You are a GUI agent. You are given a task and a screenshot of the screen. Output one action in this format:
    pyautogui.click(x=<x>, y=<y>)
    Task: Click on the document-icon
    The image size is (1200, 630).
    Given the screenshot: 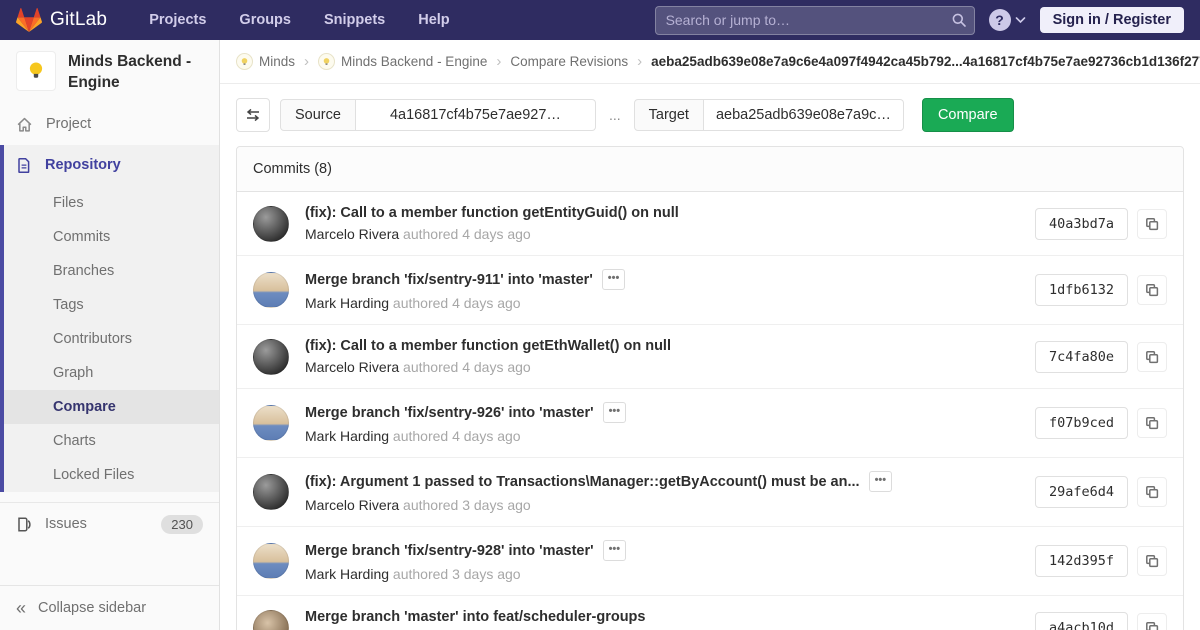 What is the action you would take?
    pyautogui.click(x=24, y=165)
    